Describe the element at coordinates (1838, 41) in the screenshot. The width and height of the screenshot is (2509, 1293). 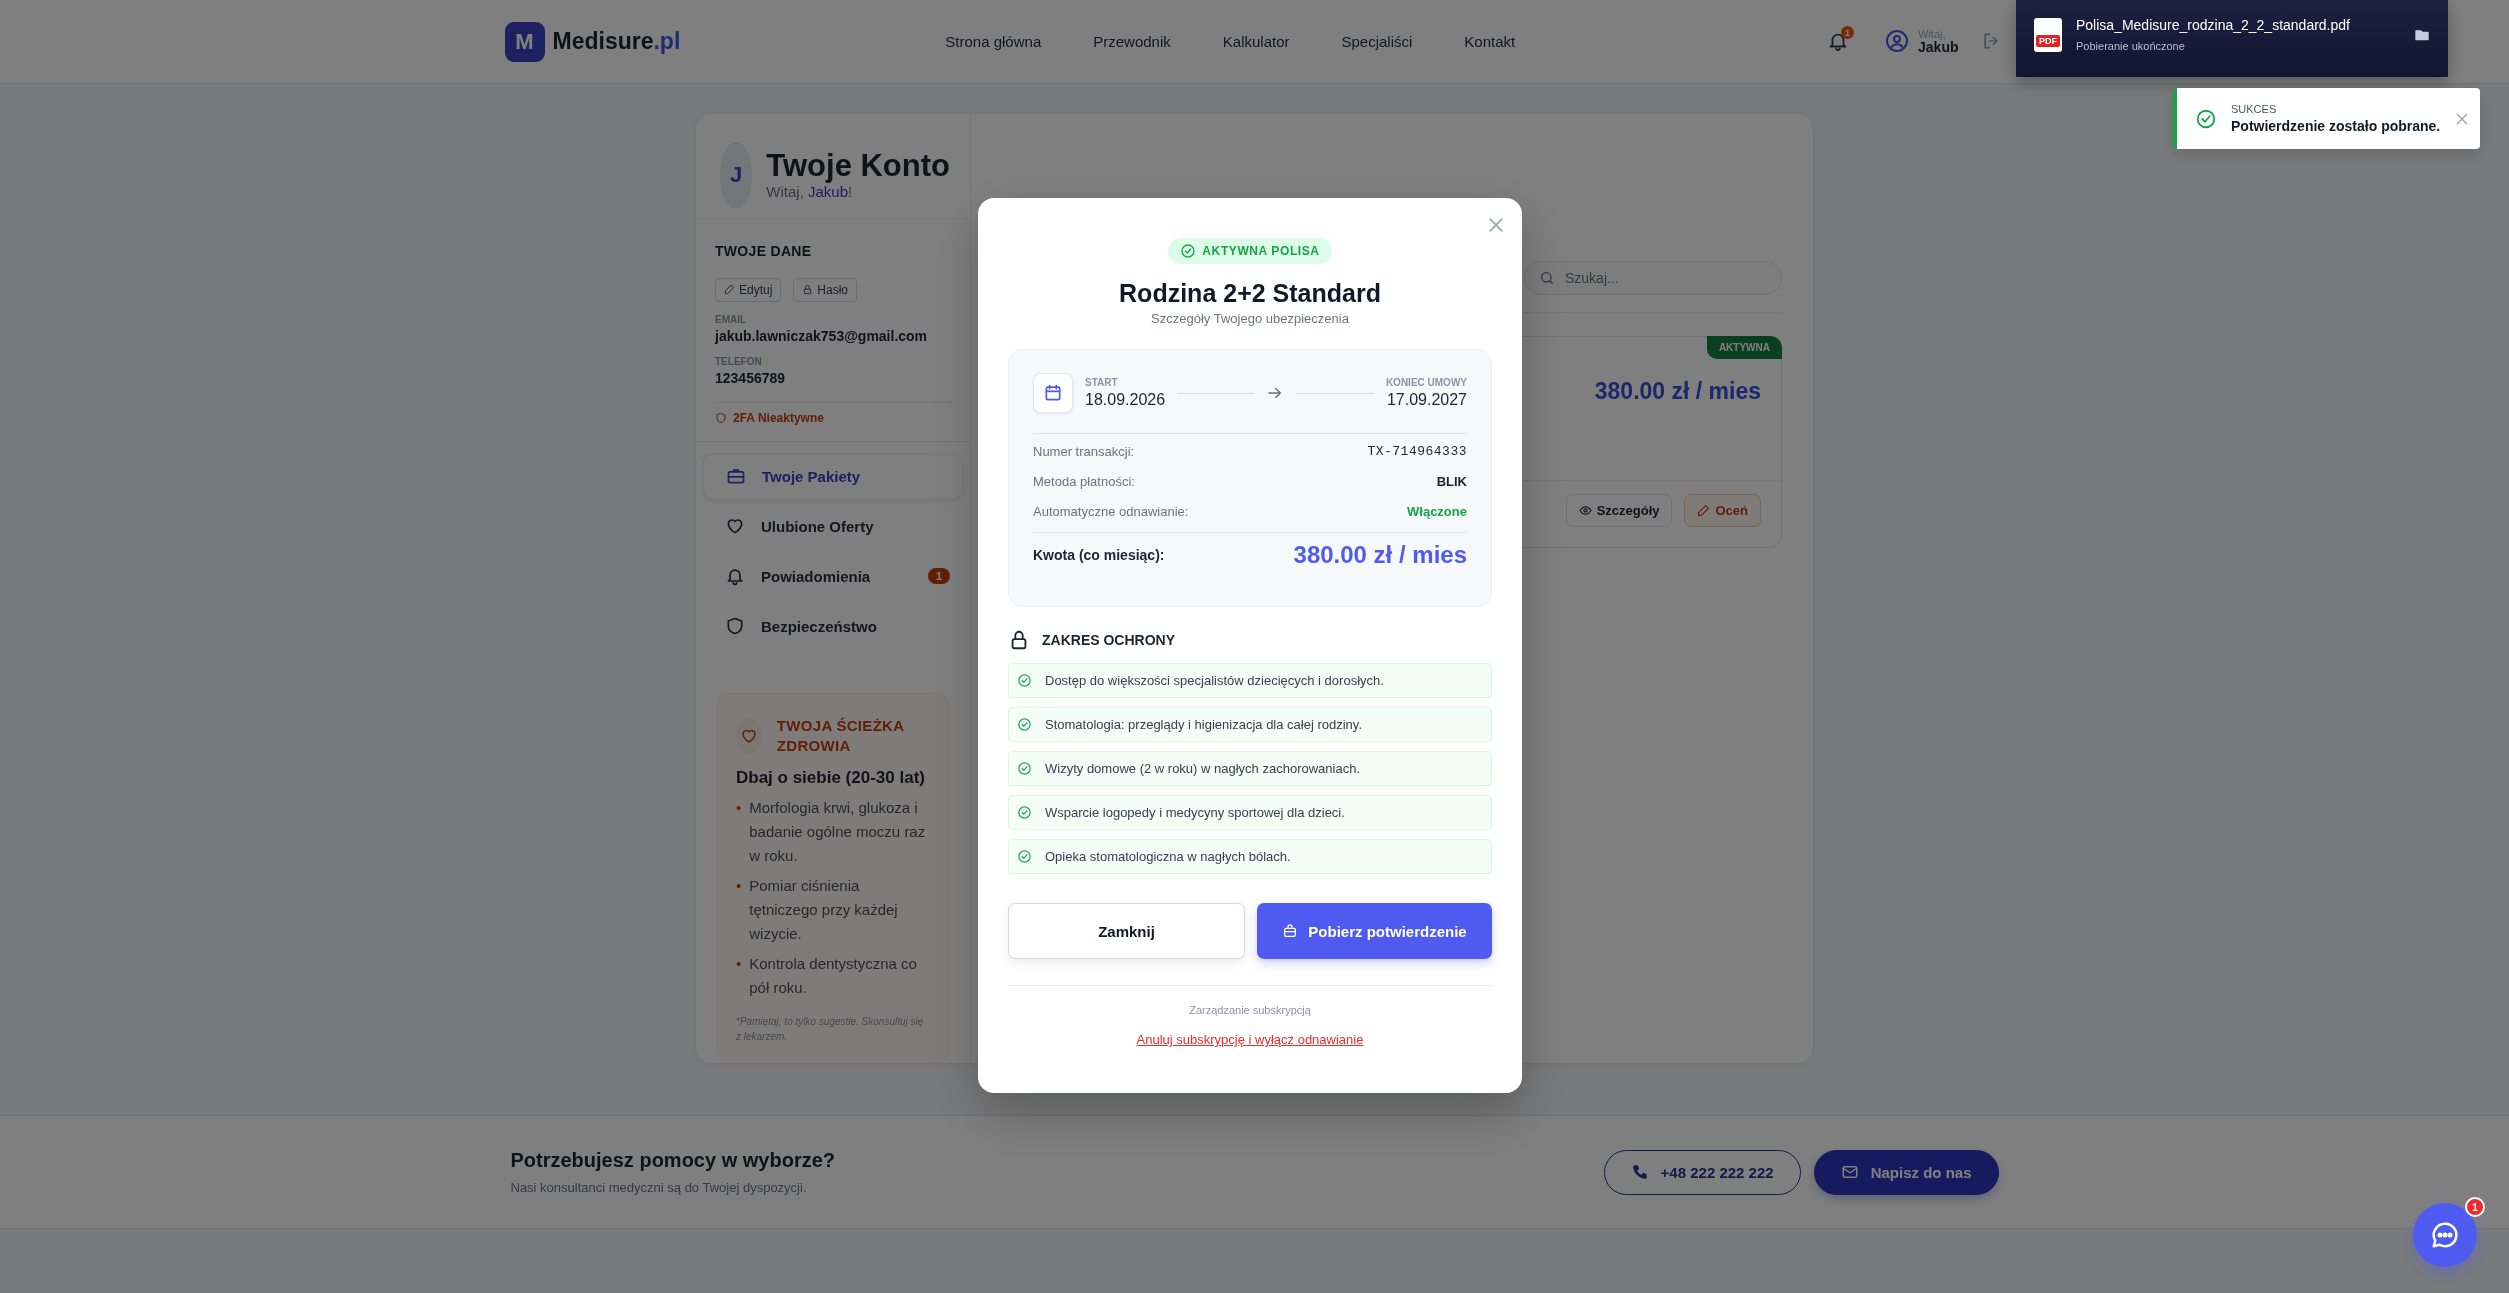
I see `notification-button: 1` at that location.